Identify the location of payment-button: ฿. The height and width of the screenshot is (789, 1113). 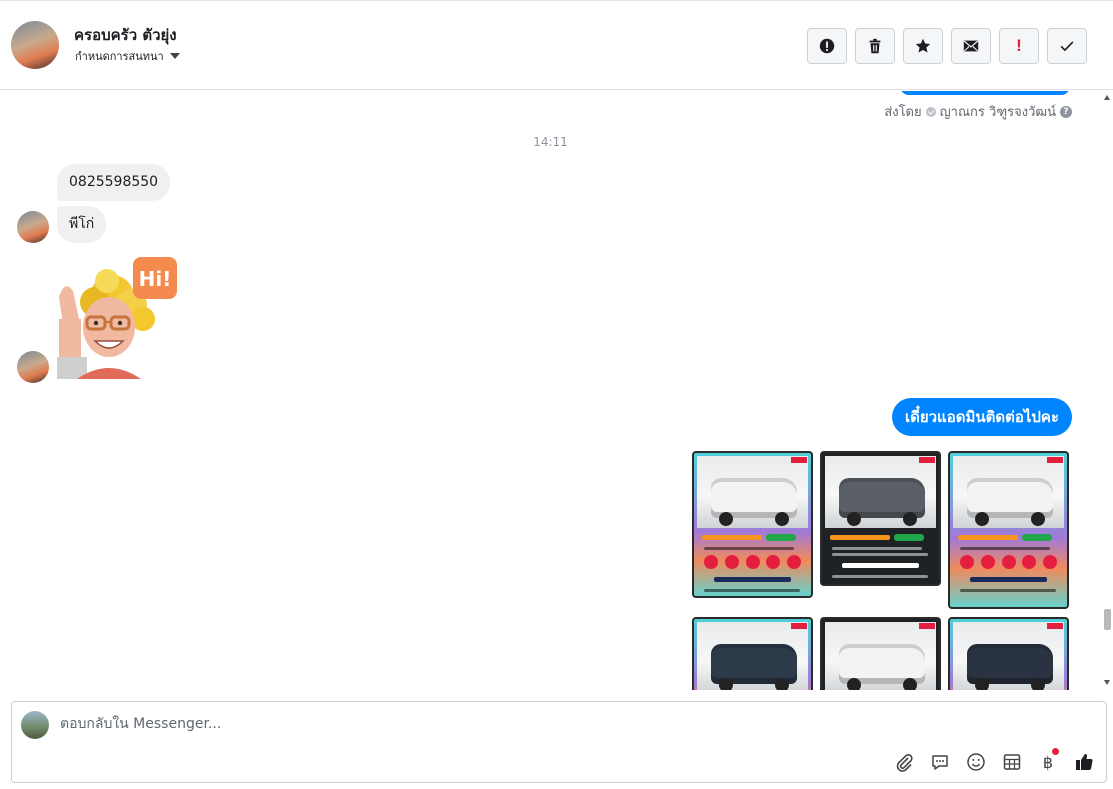
(1048, 761).